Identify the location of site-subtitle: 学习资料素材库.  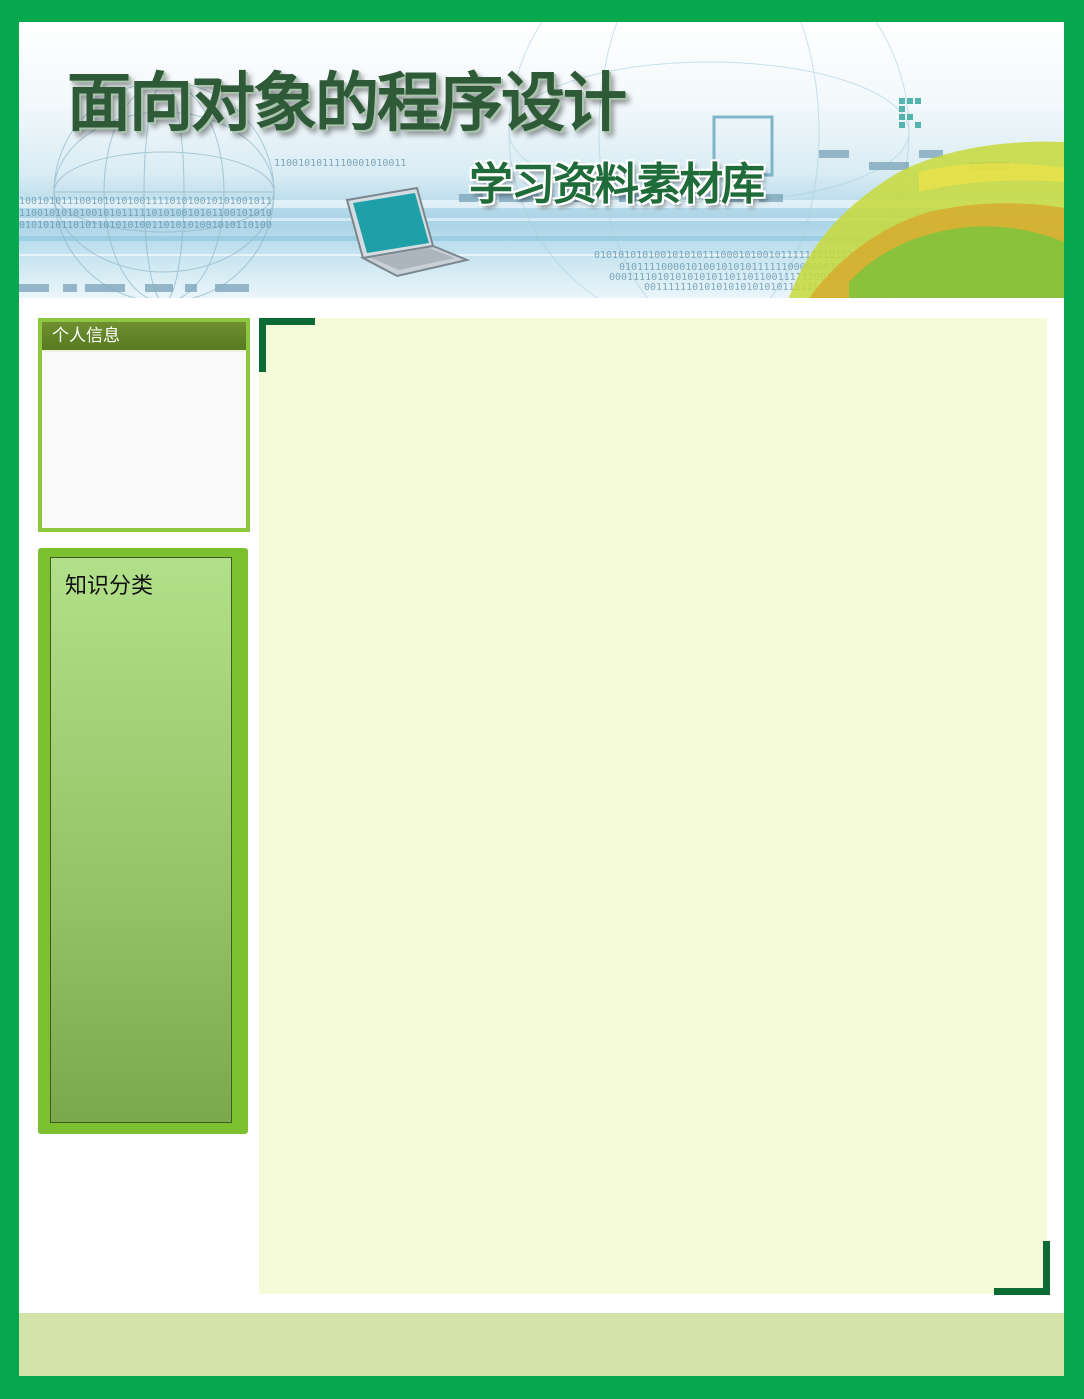
(617, 184).